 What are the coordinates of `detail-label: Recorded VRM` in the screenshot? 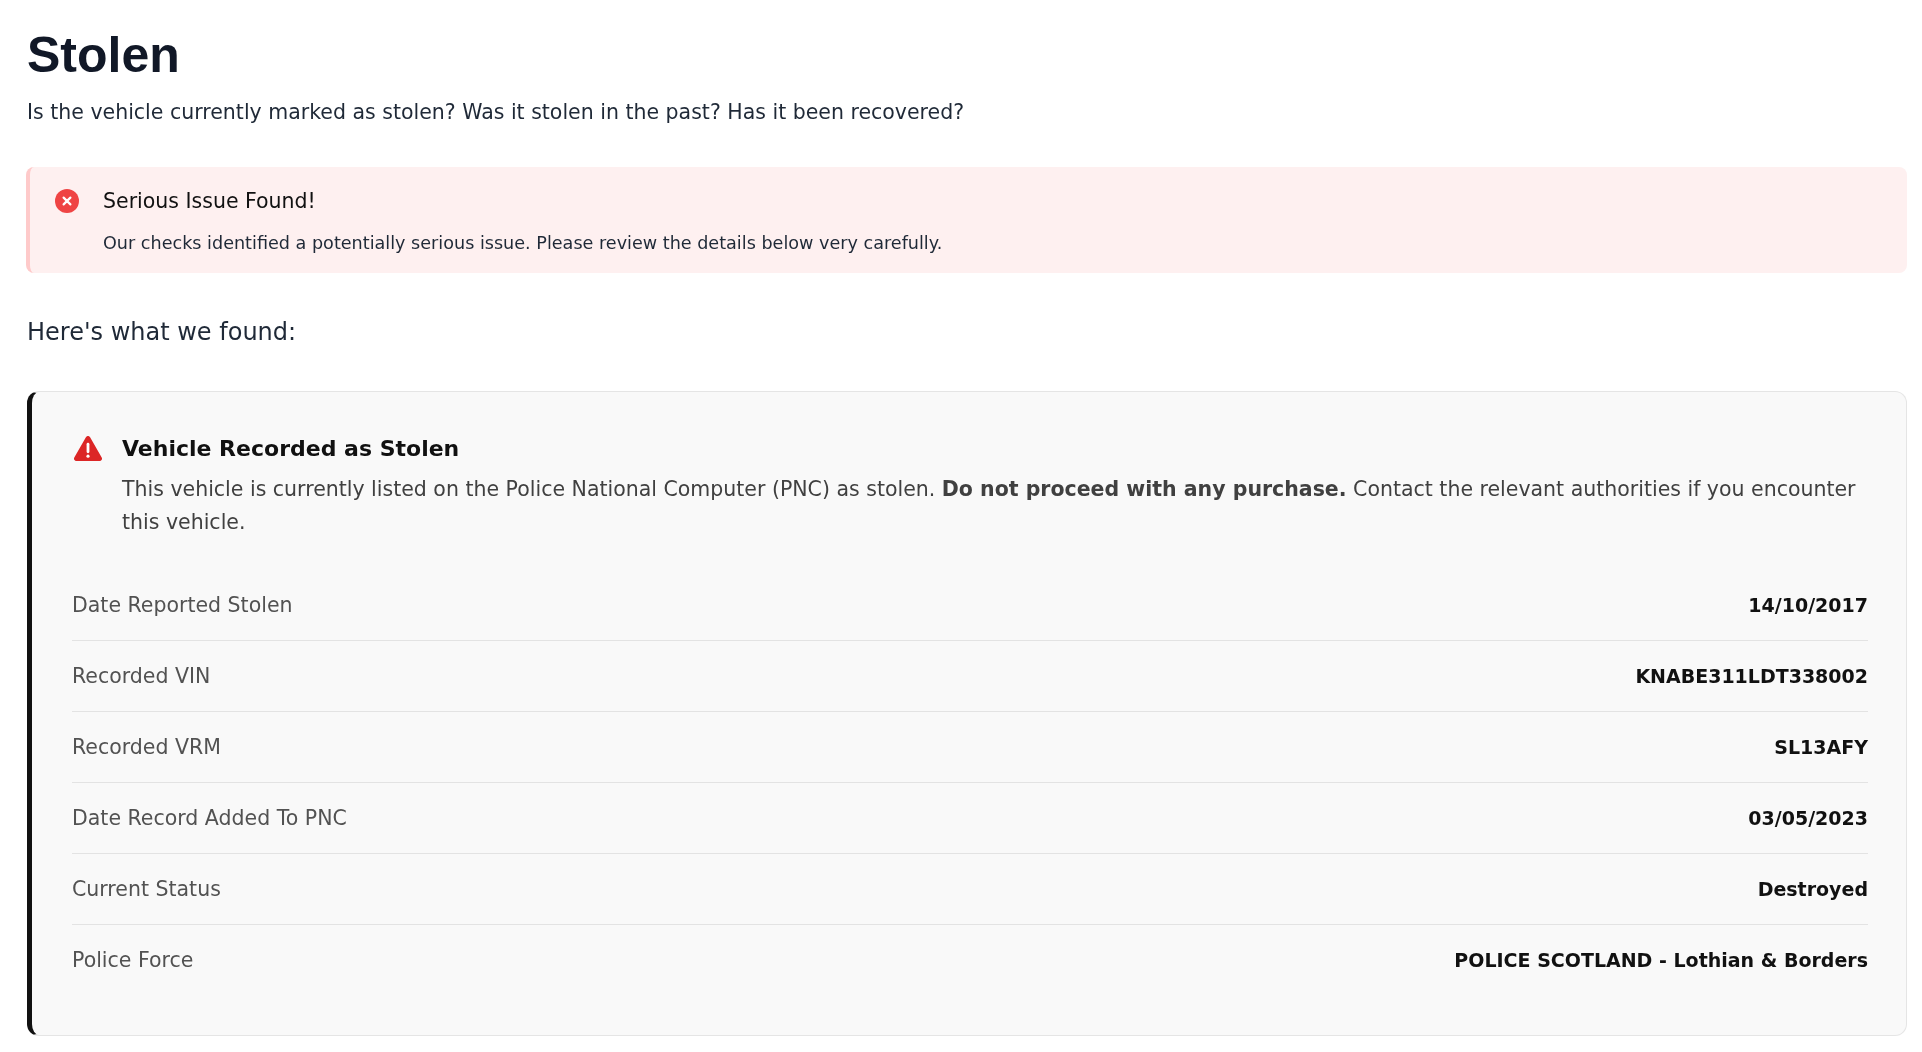 It's located at (146, 747).